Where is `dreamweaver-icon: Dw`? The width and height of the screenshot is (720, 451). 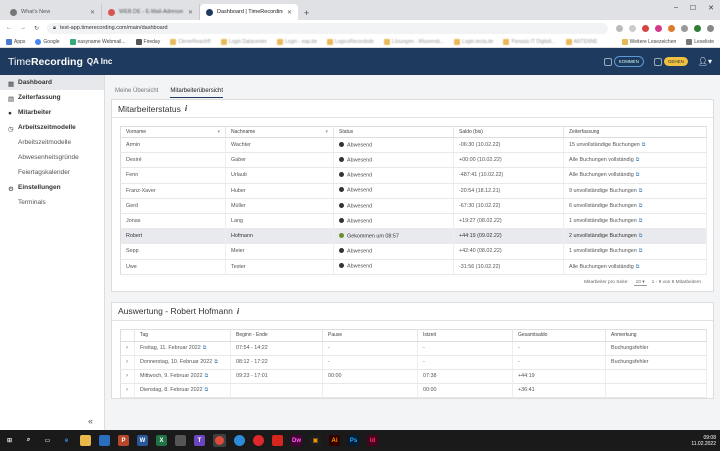
dreamweaver-icon: Dw is located at coordinates (296, 440).